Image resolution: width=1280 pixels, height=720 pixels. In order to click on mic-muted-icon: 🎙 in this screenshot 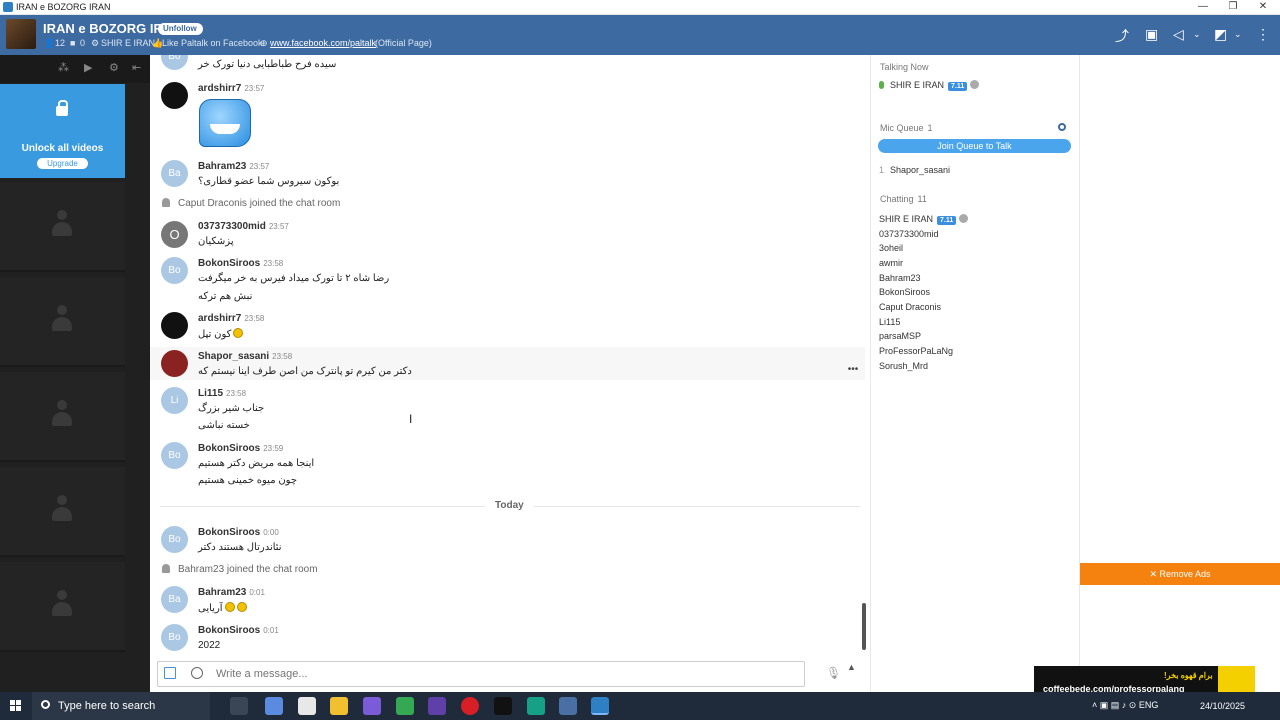, I will do `click(833, 673)`.